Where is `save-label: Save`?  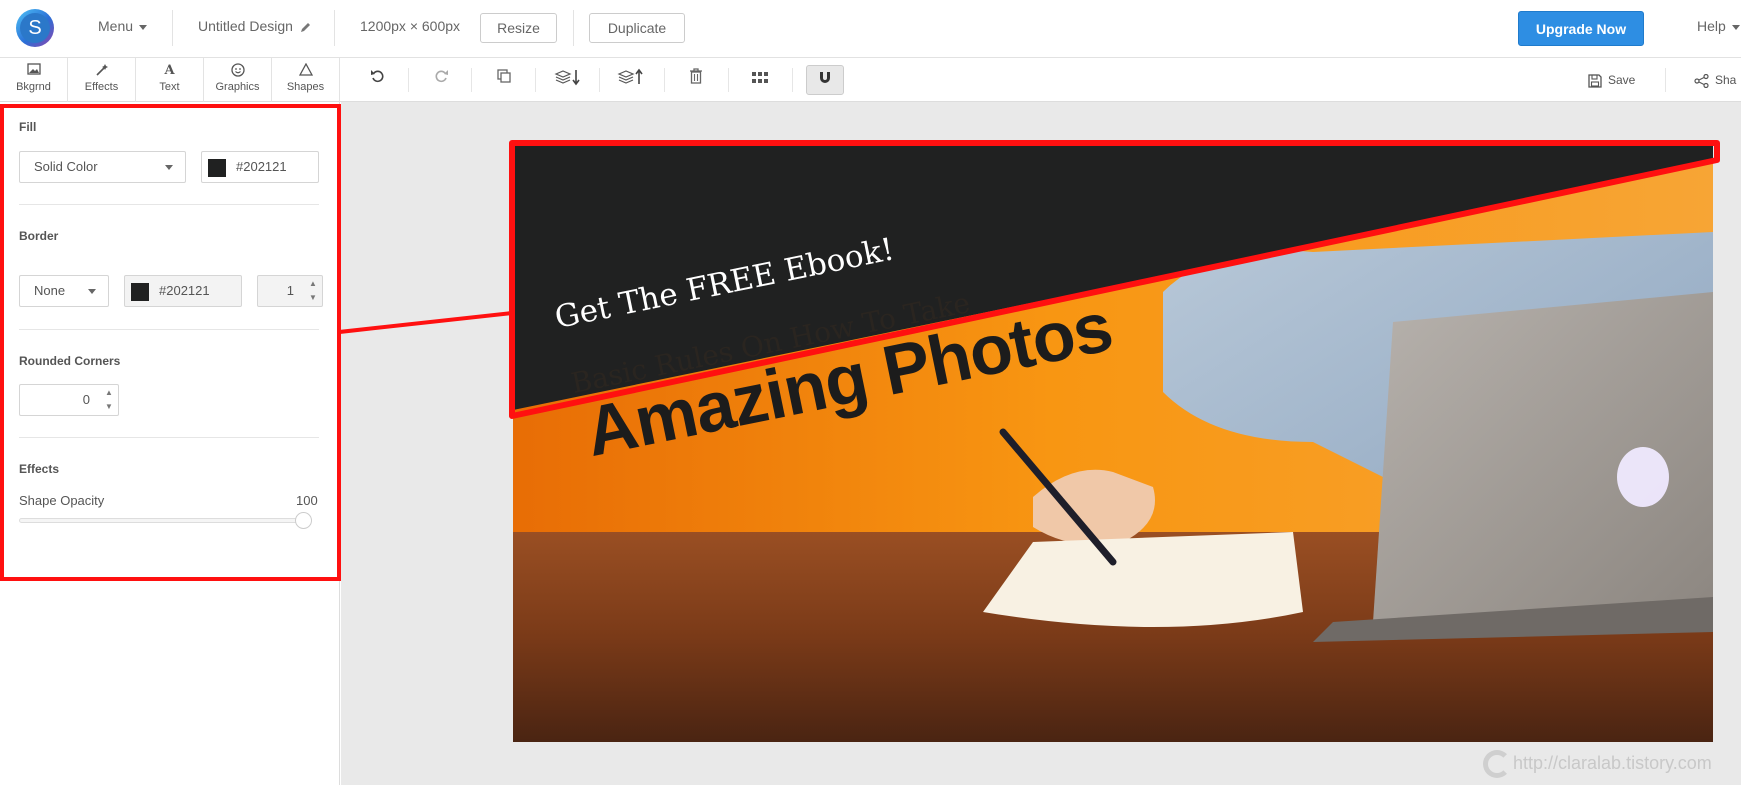
save-label: Save is located at coordinates (1622, 80).